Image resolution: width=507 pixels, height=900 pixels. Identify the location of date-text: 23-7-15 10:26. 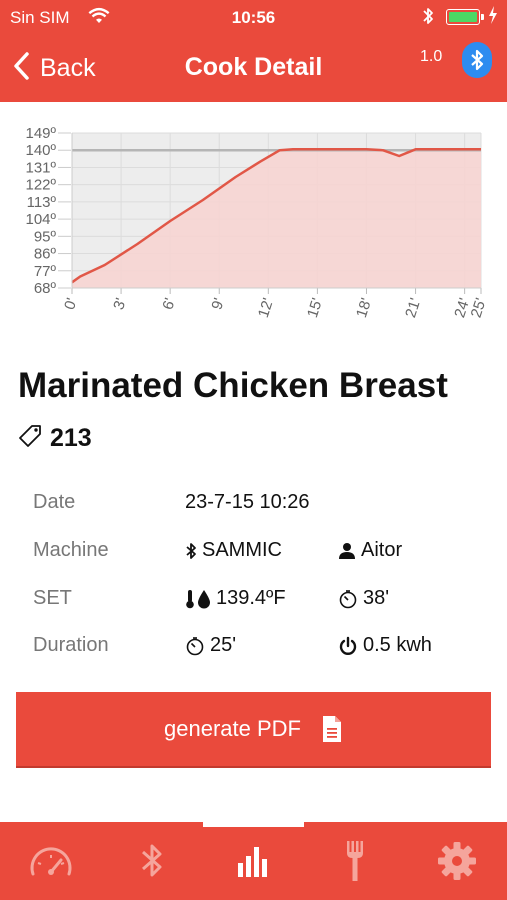
(247, 502).